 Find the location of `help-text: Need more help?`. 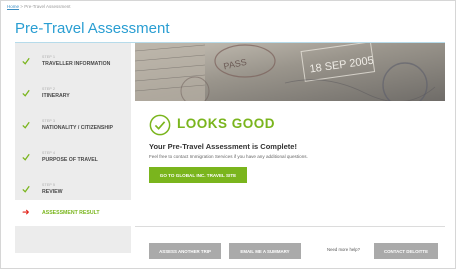

help-text: Need more help? is located at coordinates (343, 249).